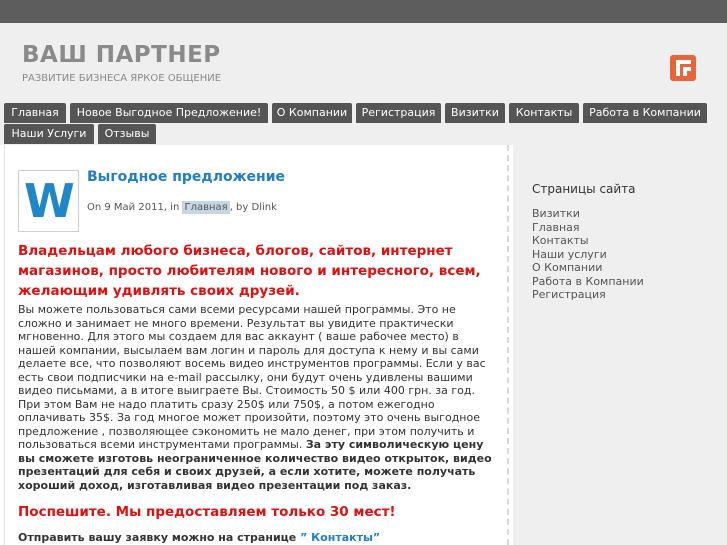 This screenshot has height=545, width=727. What do you see at coordinates (186, 177) in the screenshot?
I see `post-title: Выгодное предложение` at bounding box center [186, 177].